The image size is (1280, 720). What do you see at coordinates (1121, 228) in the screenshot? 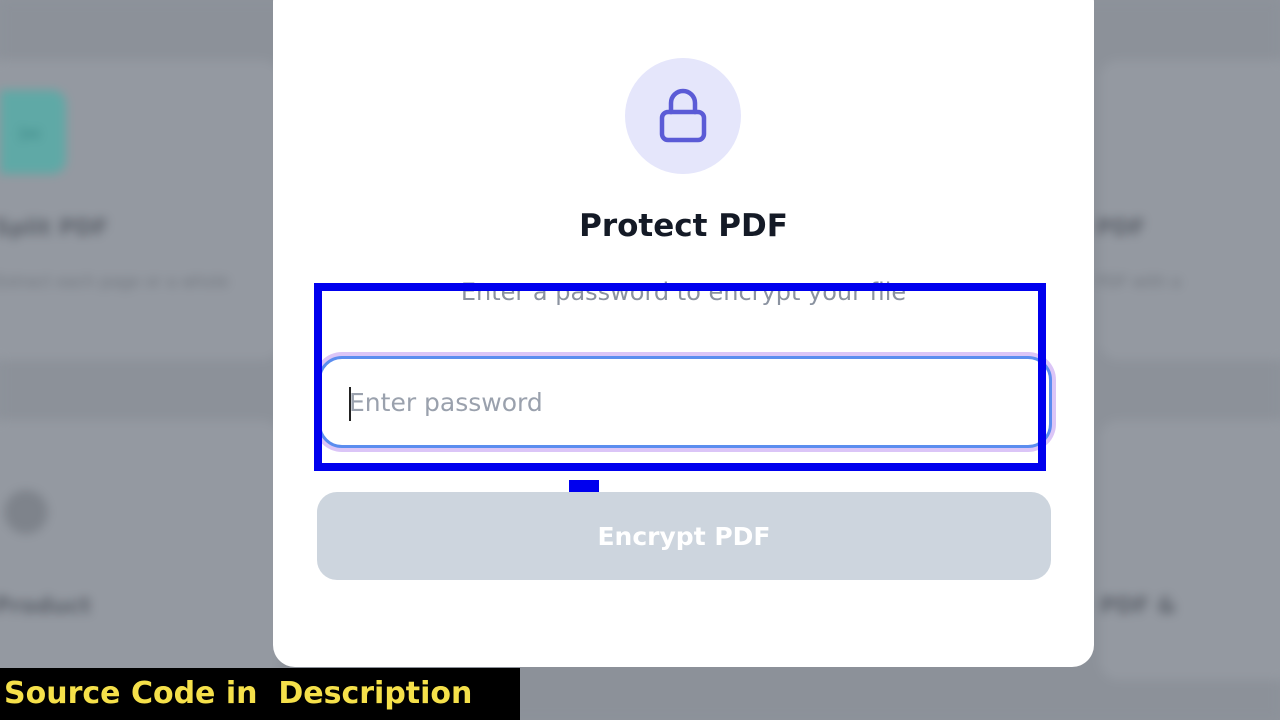
I see `bg-card-title-right: PDF` at bounding box center [1121, 228].